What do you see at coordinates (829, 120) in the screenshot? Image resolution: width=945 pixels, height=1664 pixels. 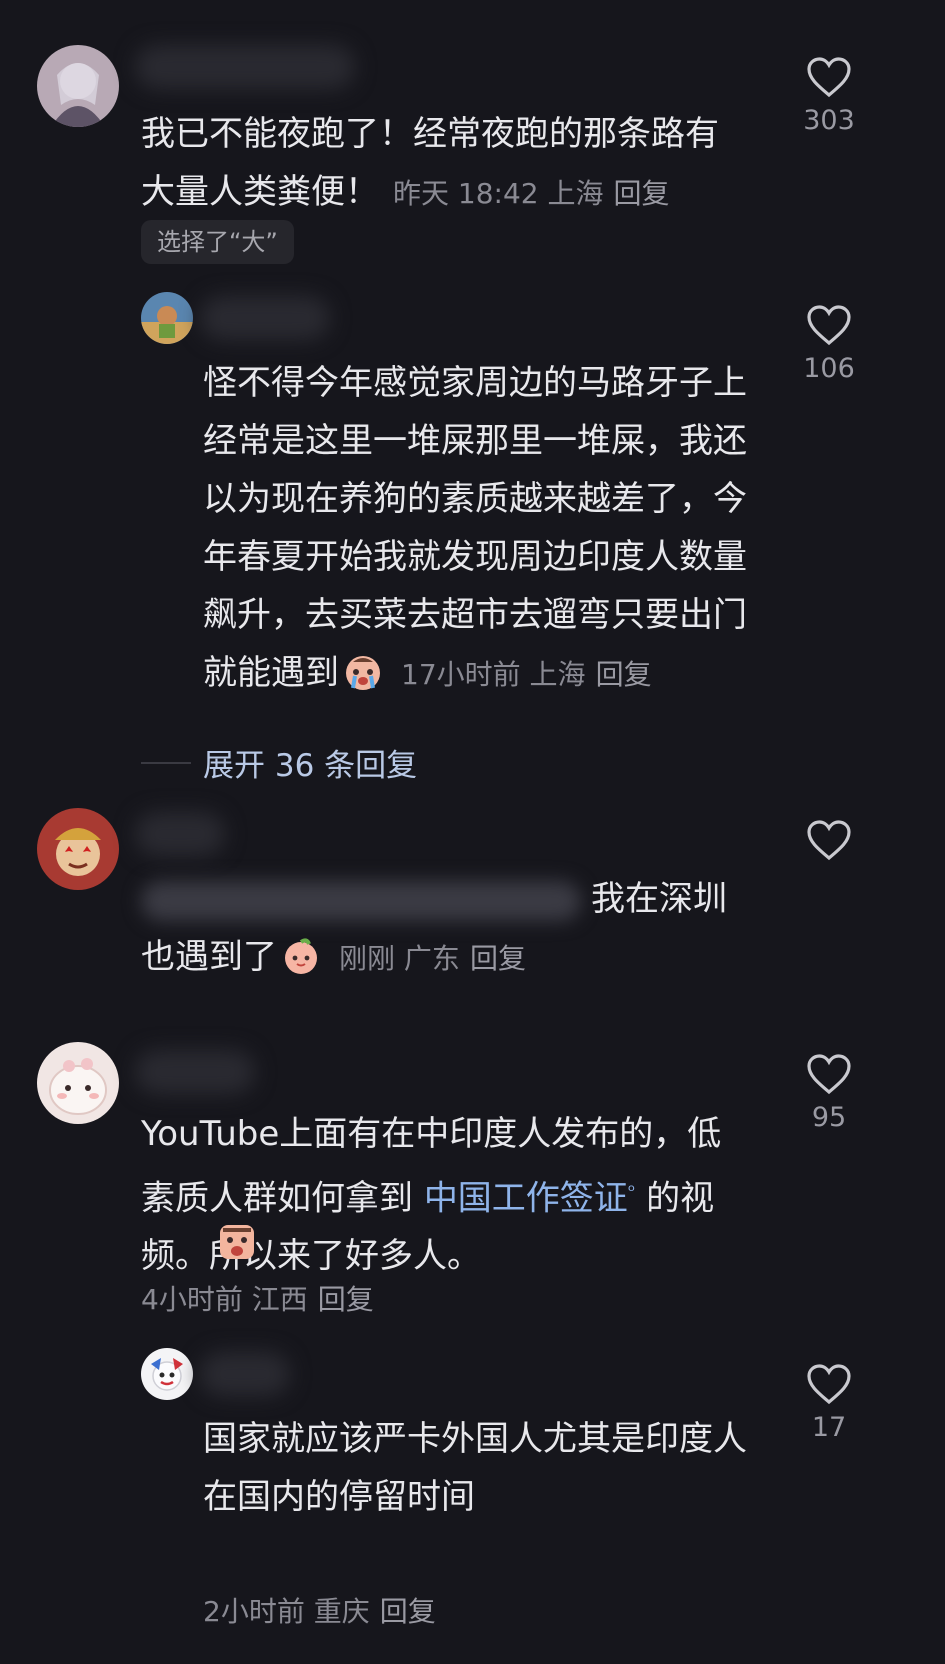 I see `like-count: 303` at bounding box center [829, 120].